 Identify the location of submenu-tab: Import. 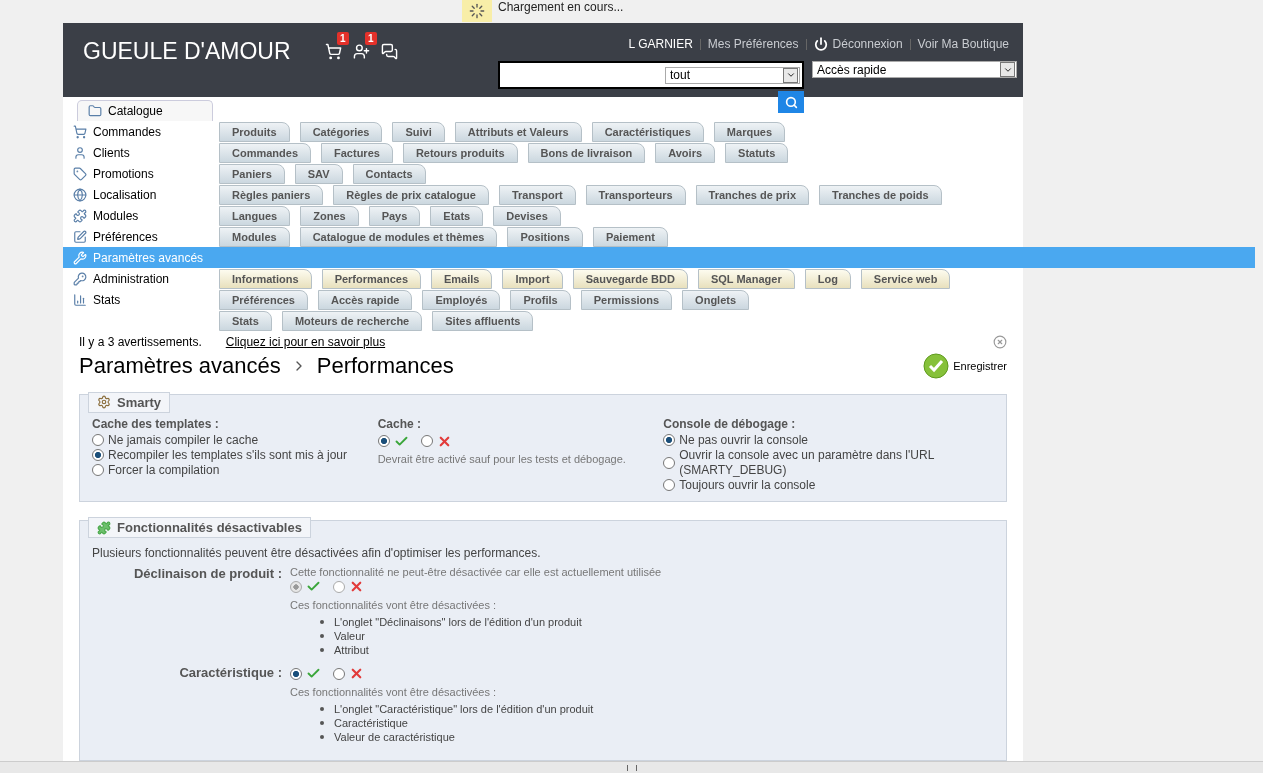
(532, 278).